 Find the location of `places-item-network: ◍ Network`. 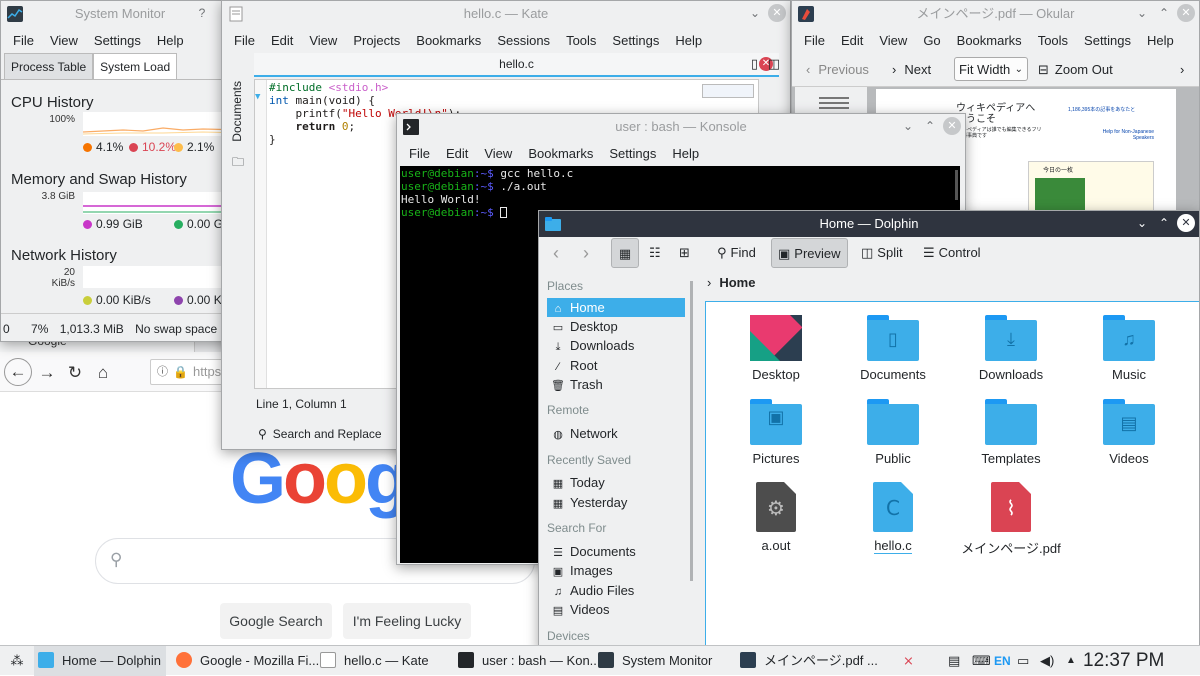

places-item-network: ◍ Network is located at coordinates (616, 433).